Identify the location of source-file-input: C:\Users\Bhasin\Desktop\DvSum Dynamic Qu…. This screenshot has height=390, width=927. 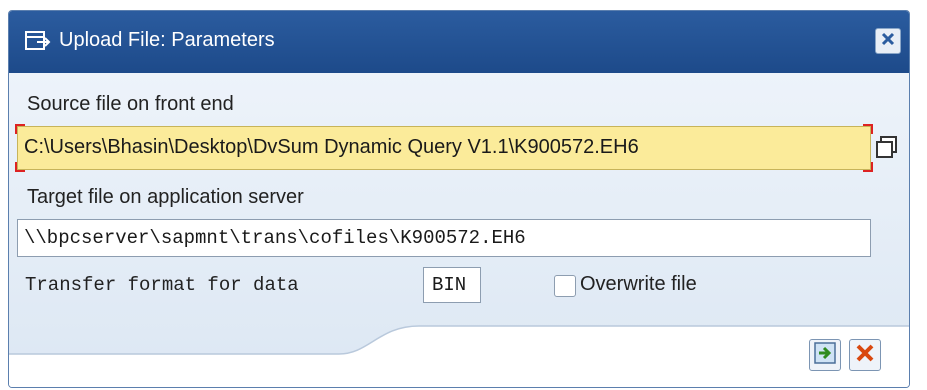
(444, 148).